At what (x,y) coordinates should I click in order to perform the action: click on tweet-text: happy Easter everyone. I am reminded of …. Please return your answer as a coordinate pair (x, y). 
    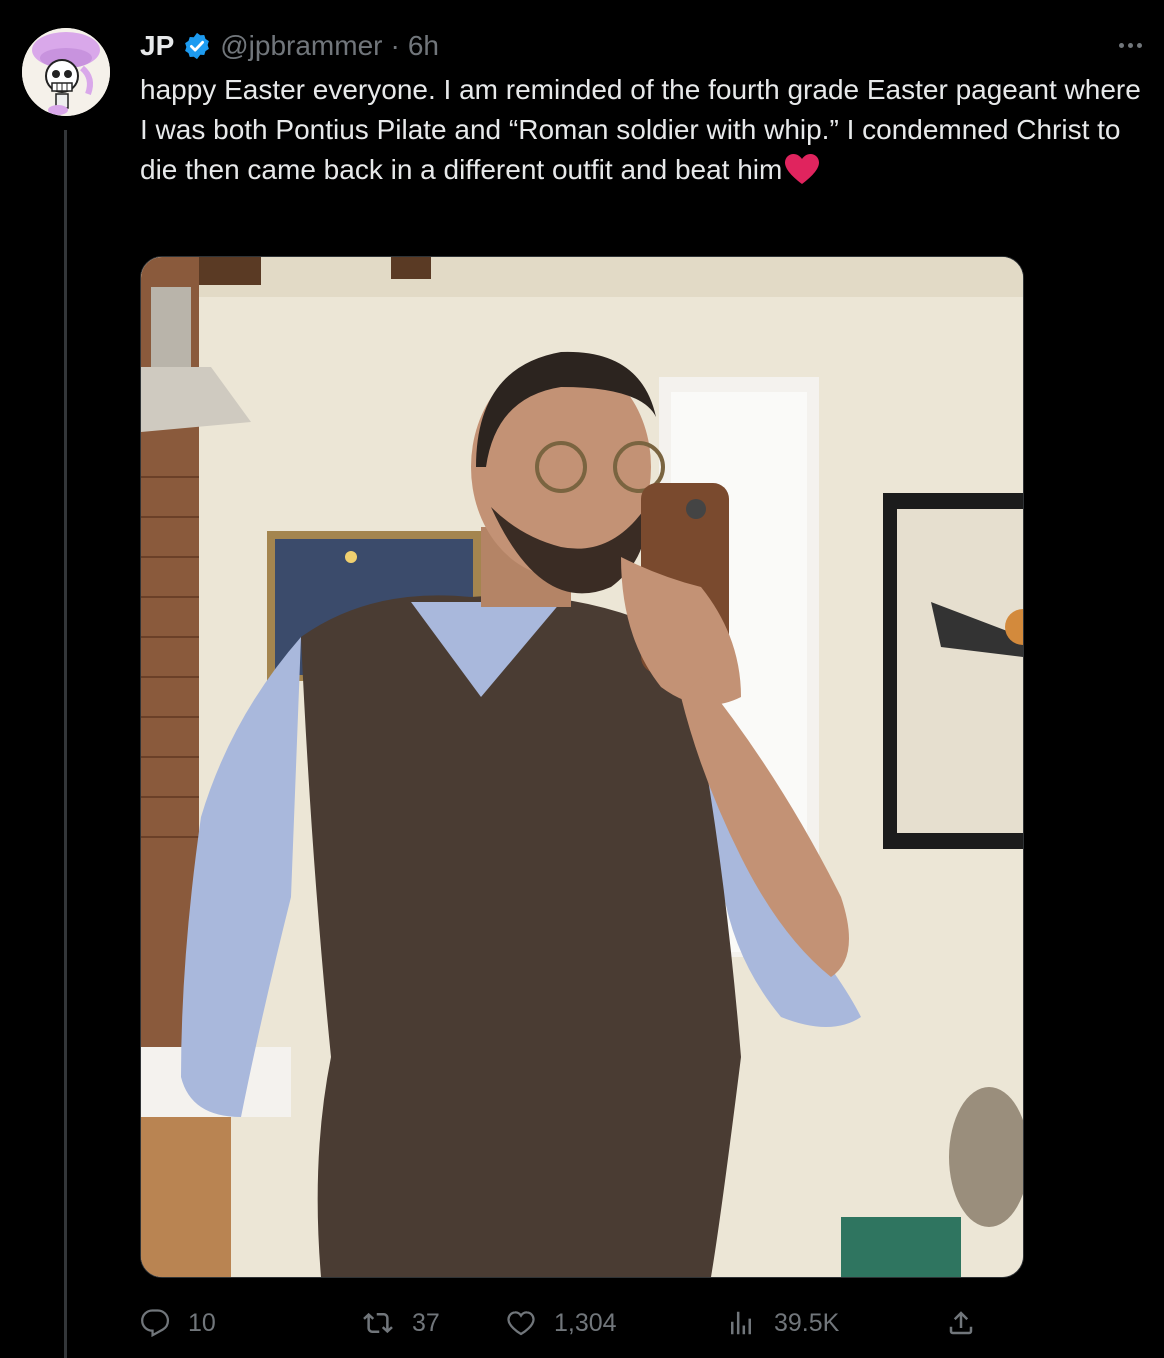
    Looking at the image, I should click on (645, 130).